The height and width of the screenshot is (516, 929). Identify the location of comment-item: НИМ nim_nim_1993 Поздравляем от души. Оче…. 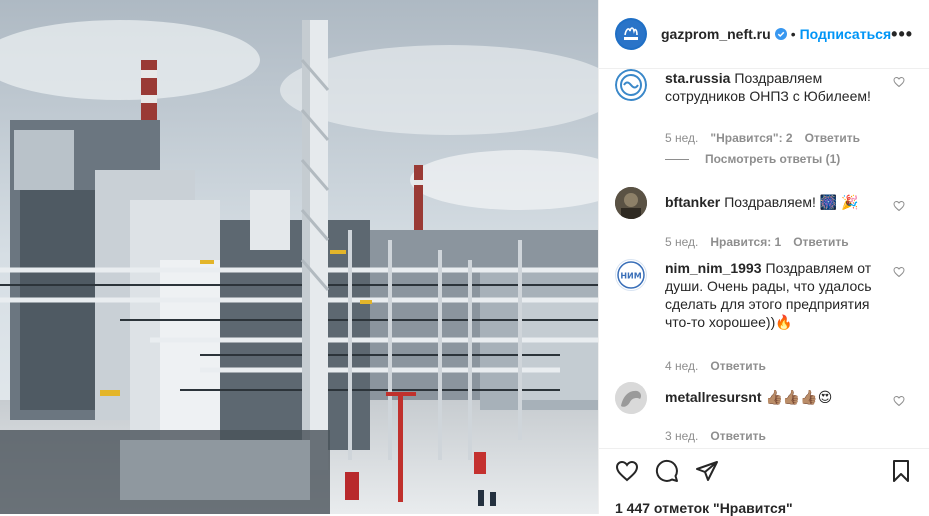
(764, 295).